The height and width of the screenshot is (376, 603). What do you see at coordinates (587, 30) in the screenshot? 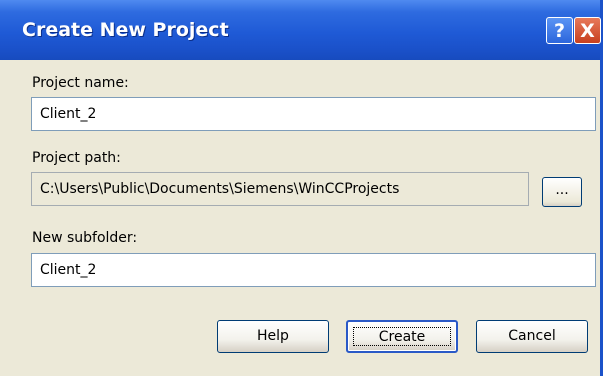
I see `close-icon: X` at bounding box center [587, 30].